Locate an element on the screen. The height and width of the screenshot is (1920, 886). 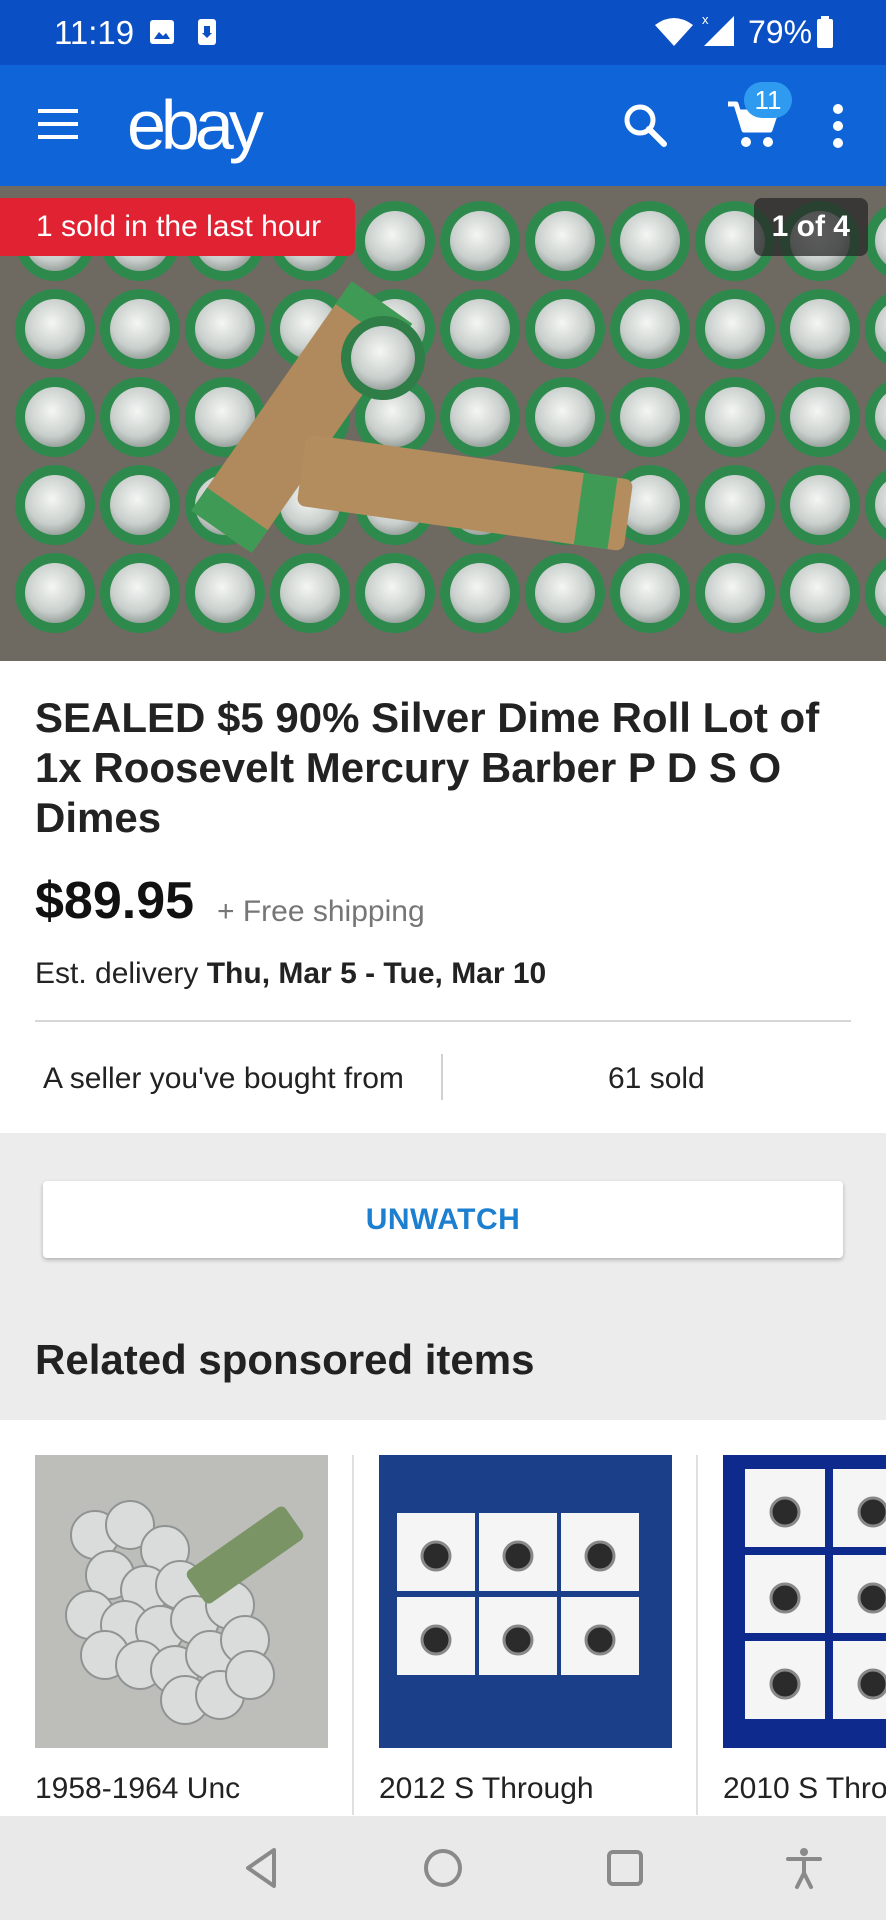
related-item-card: 2012 S Through is located at coordinates (525, 1631).